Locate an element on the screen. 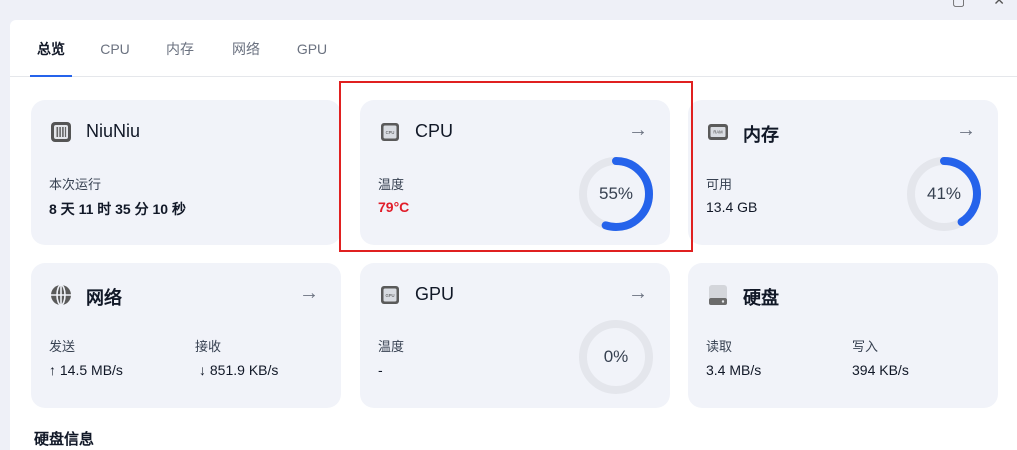 Image resolution: width=1017 pixels, height=450 pixels. gpu-title: GPU is located at coordinates (435, 294).